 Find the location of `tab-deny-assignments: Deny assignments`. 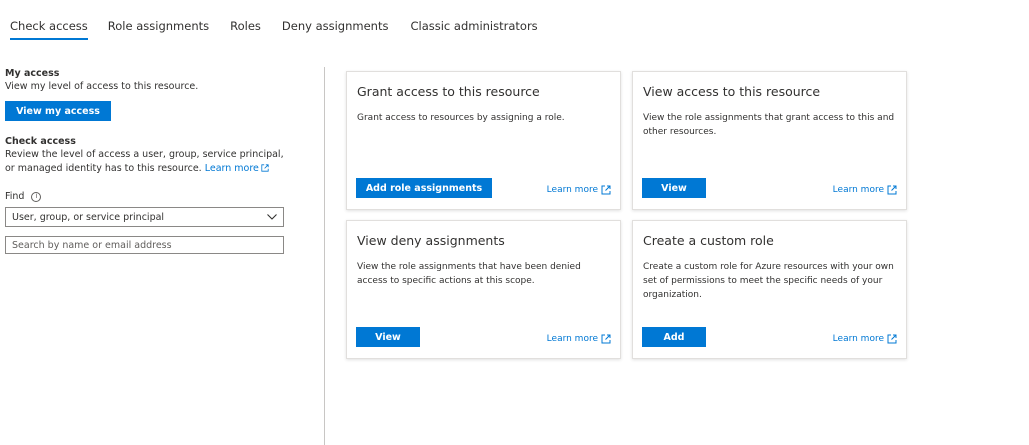

tab-deny-assignments: Deny assignments is located at coordinates (335, 21).